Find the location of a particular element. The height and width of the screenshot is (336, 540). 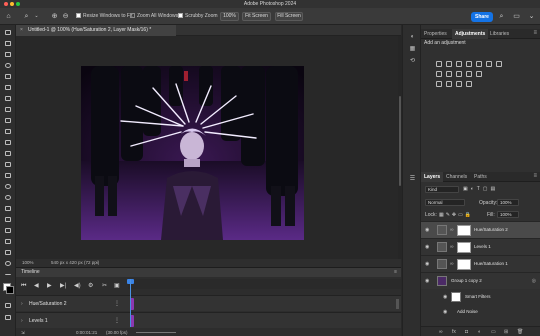

eraser-tool-icon is located at coordinates (8, 164).